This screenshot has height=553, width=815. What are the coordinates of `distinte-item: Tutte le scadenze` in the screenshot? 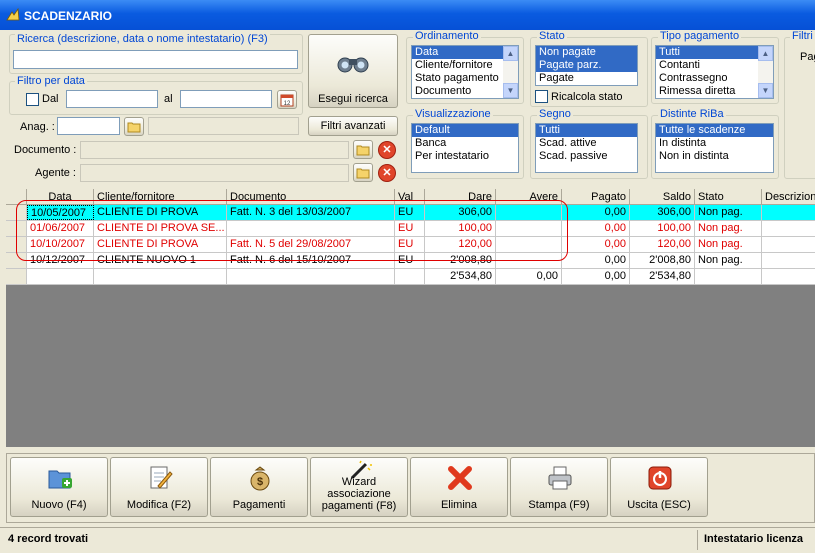 It's located at (714, 130).